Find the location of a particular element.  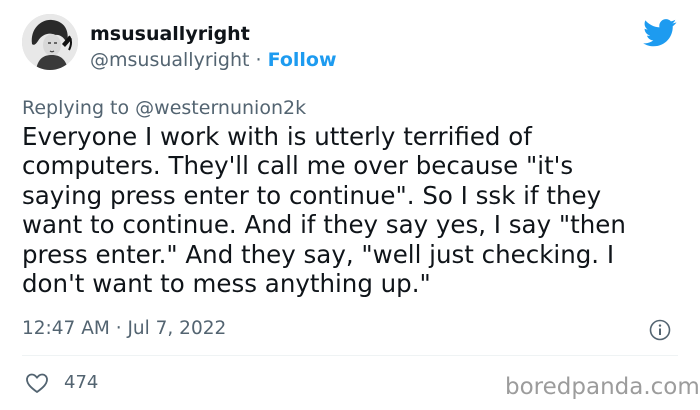

like-count: 474 is located at coordinates (81, 382).